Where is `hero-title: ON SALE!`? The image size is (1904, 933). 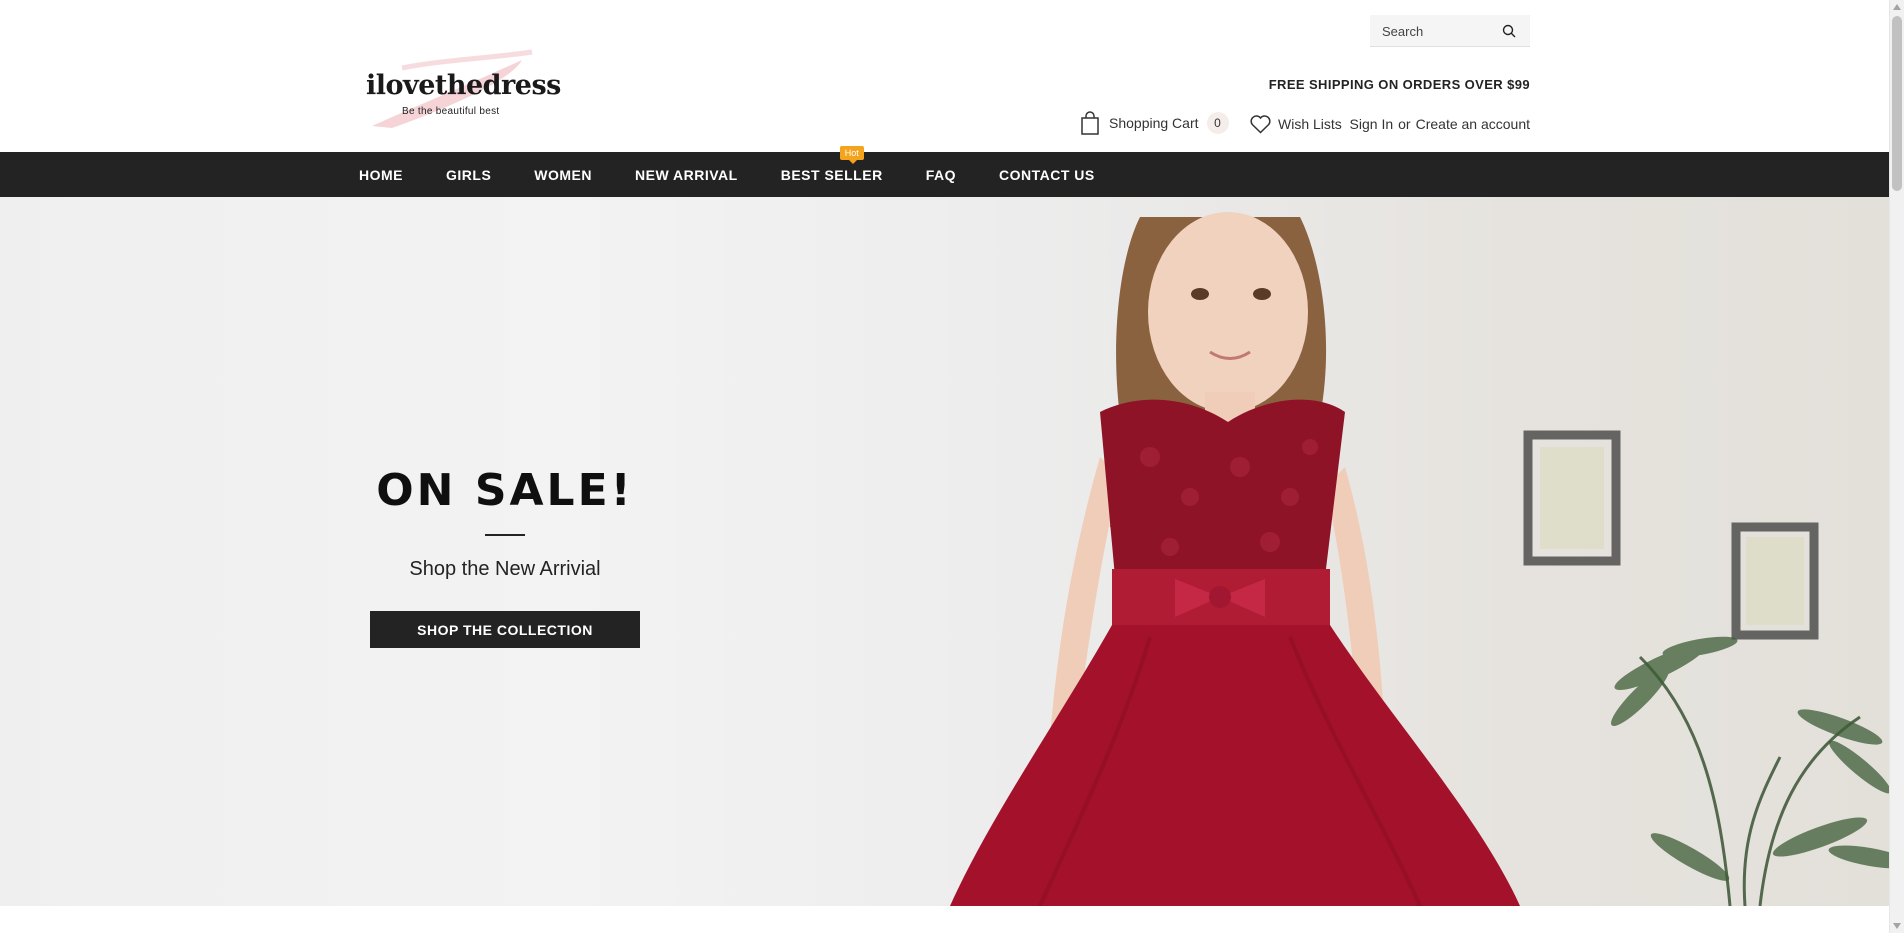 hero-title: ON SALE! is located at coordinates (505, 490).